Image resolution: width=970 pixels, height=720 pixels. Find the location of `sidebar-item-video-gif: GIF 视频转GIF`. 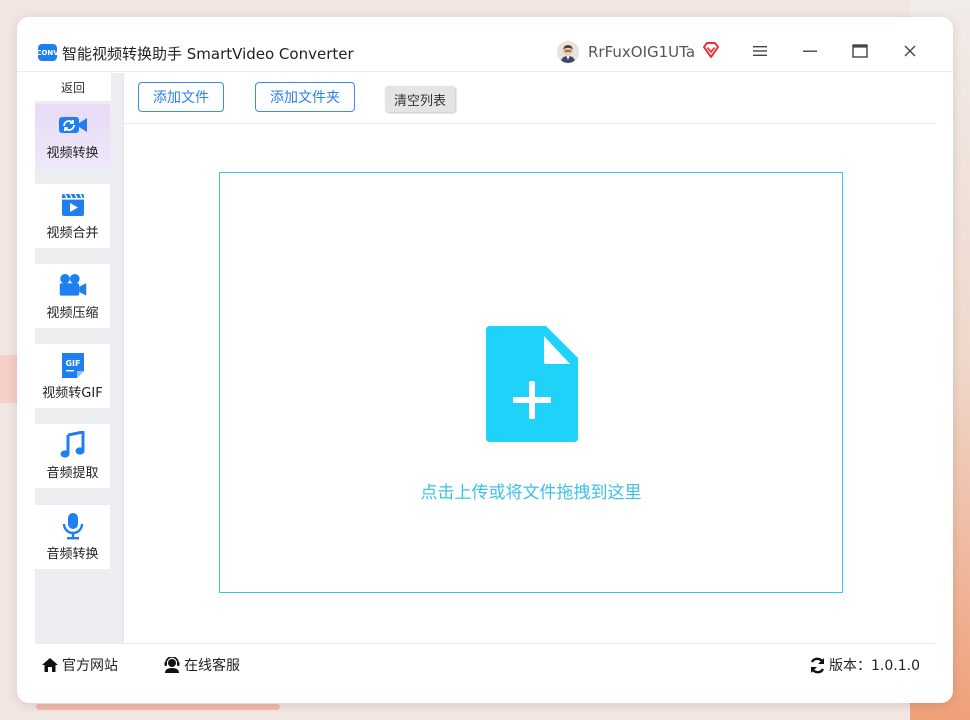

sidebar-item-video-gif: GIF 视频转GIF is located at coordinates (72, 376).